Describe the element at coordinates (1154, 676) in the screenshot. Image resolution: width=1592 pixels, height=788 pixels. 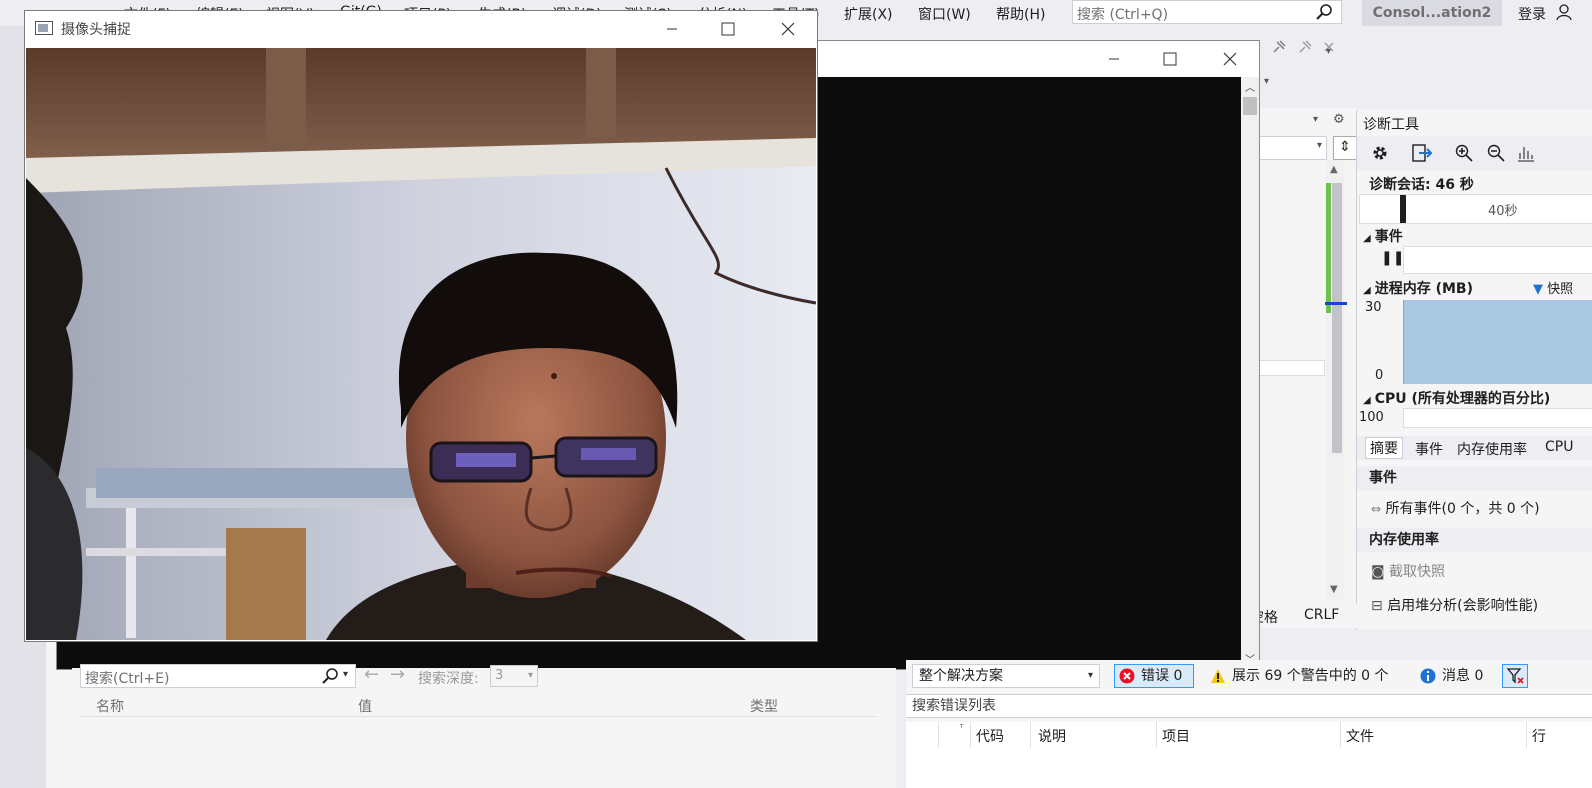
I see `errors-filter-button: 错误 0` at that location.